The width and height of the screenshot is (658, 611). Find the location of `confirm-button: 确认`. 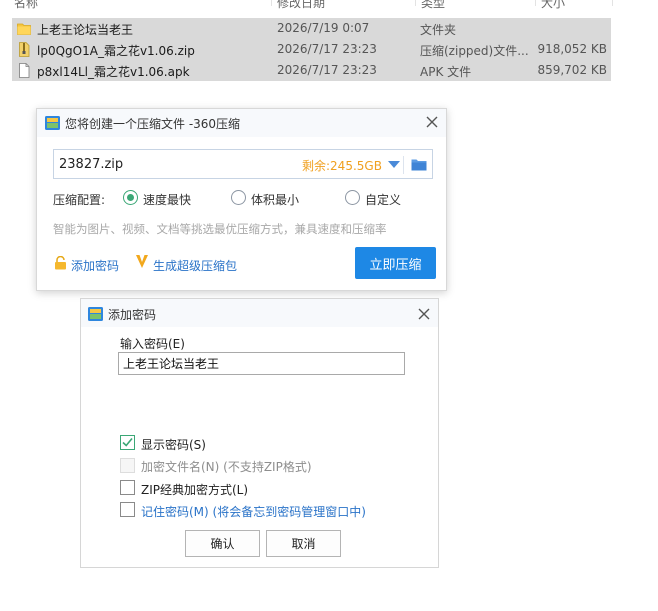

confirm-button: 确认 is located at coordinates (222, 543).